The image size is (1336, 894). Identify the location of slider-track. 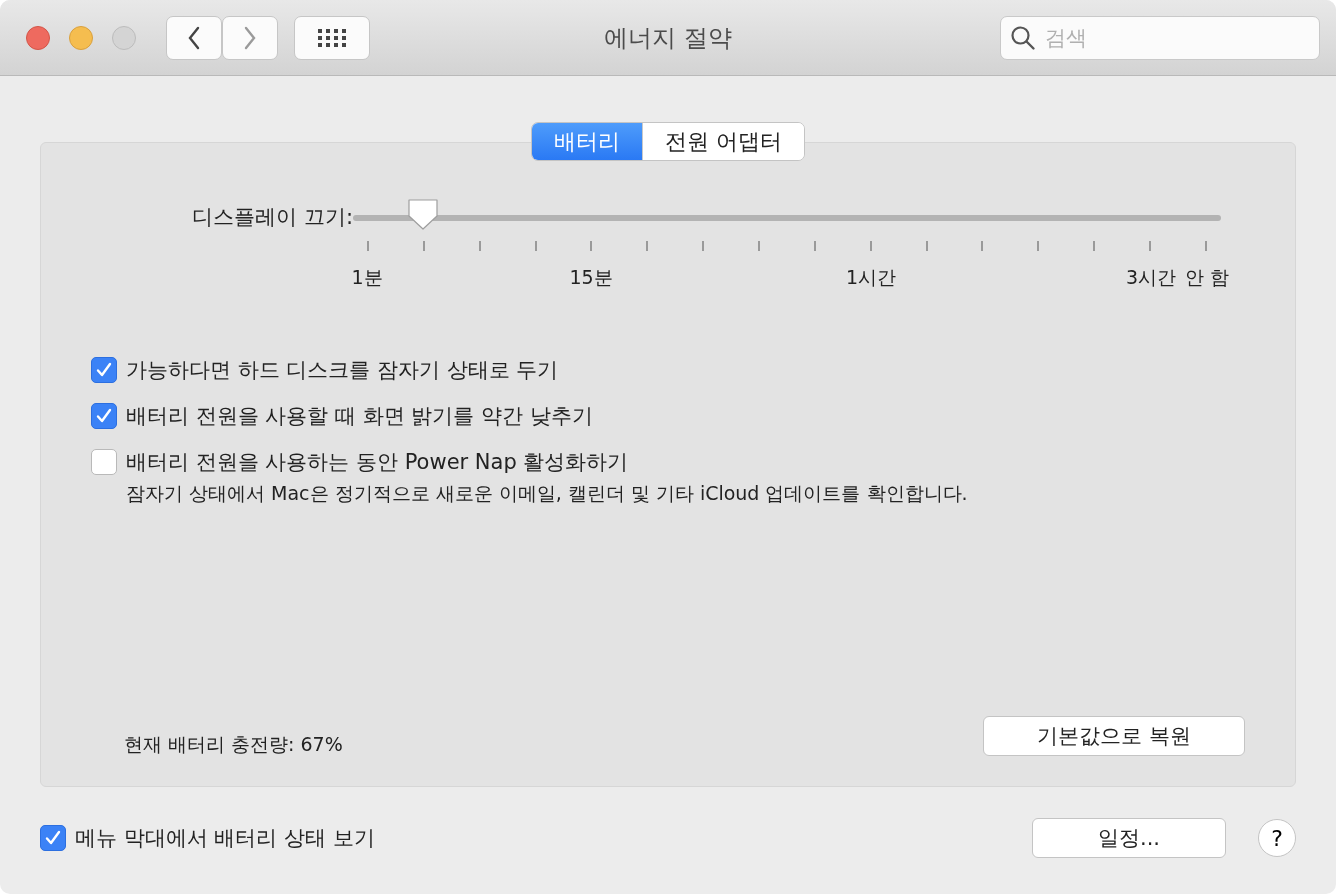
(787, 214).